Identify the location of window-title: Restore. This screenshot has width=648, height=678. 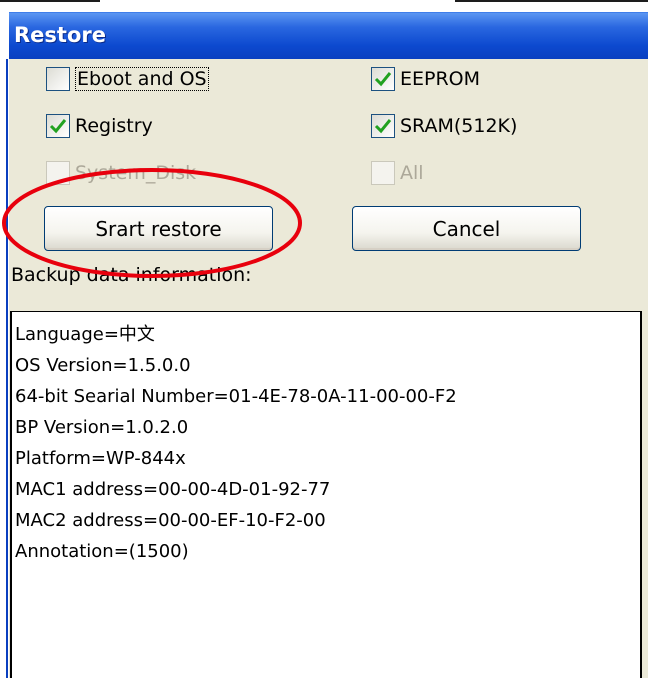
(60, 35).